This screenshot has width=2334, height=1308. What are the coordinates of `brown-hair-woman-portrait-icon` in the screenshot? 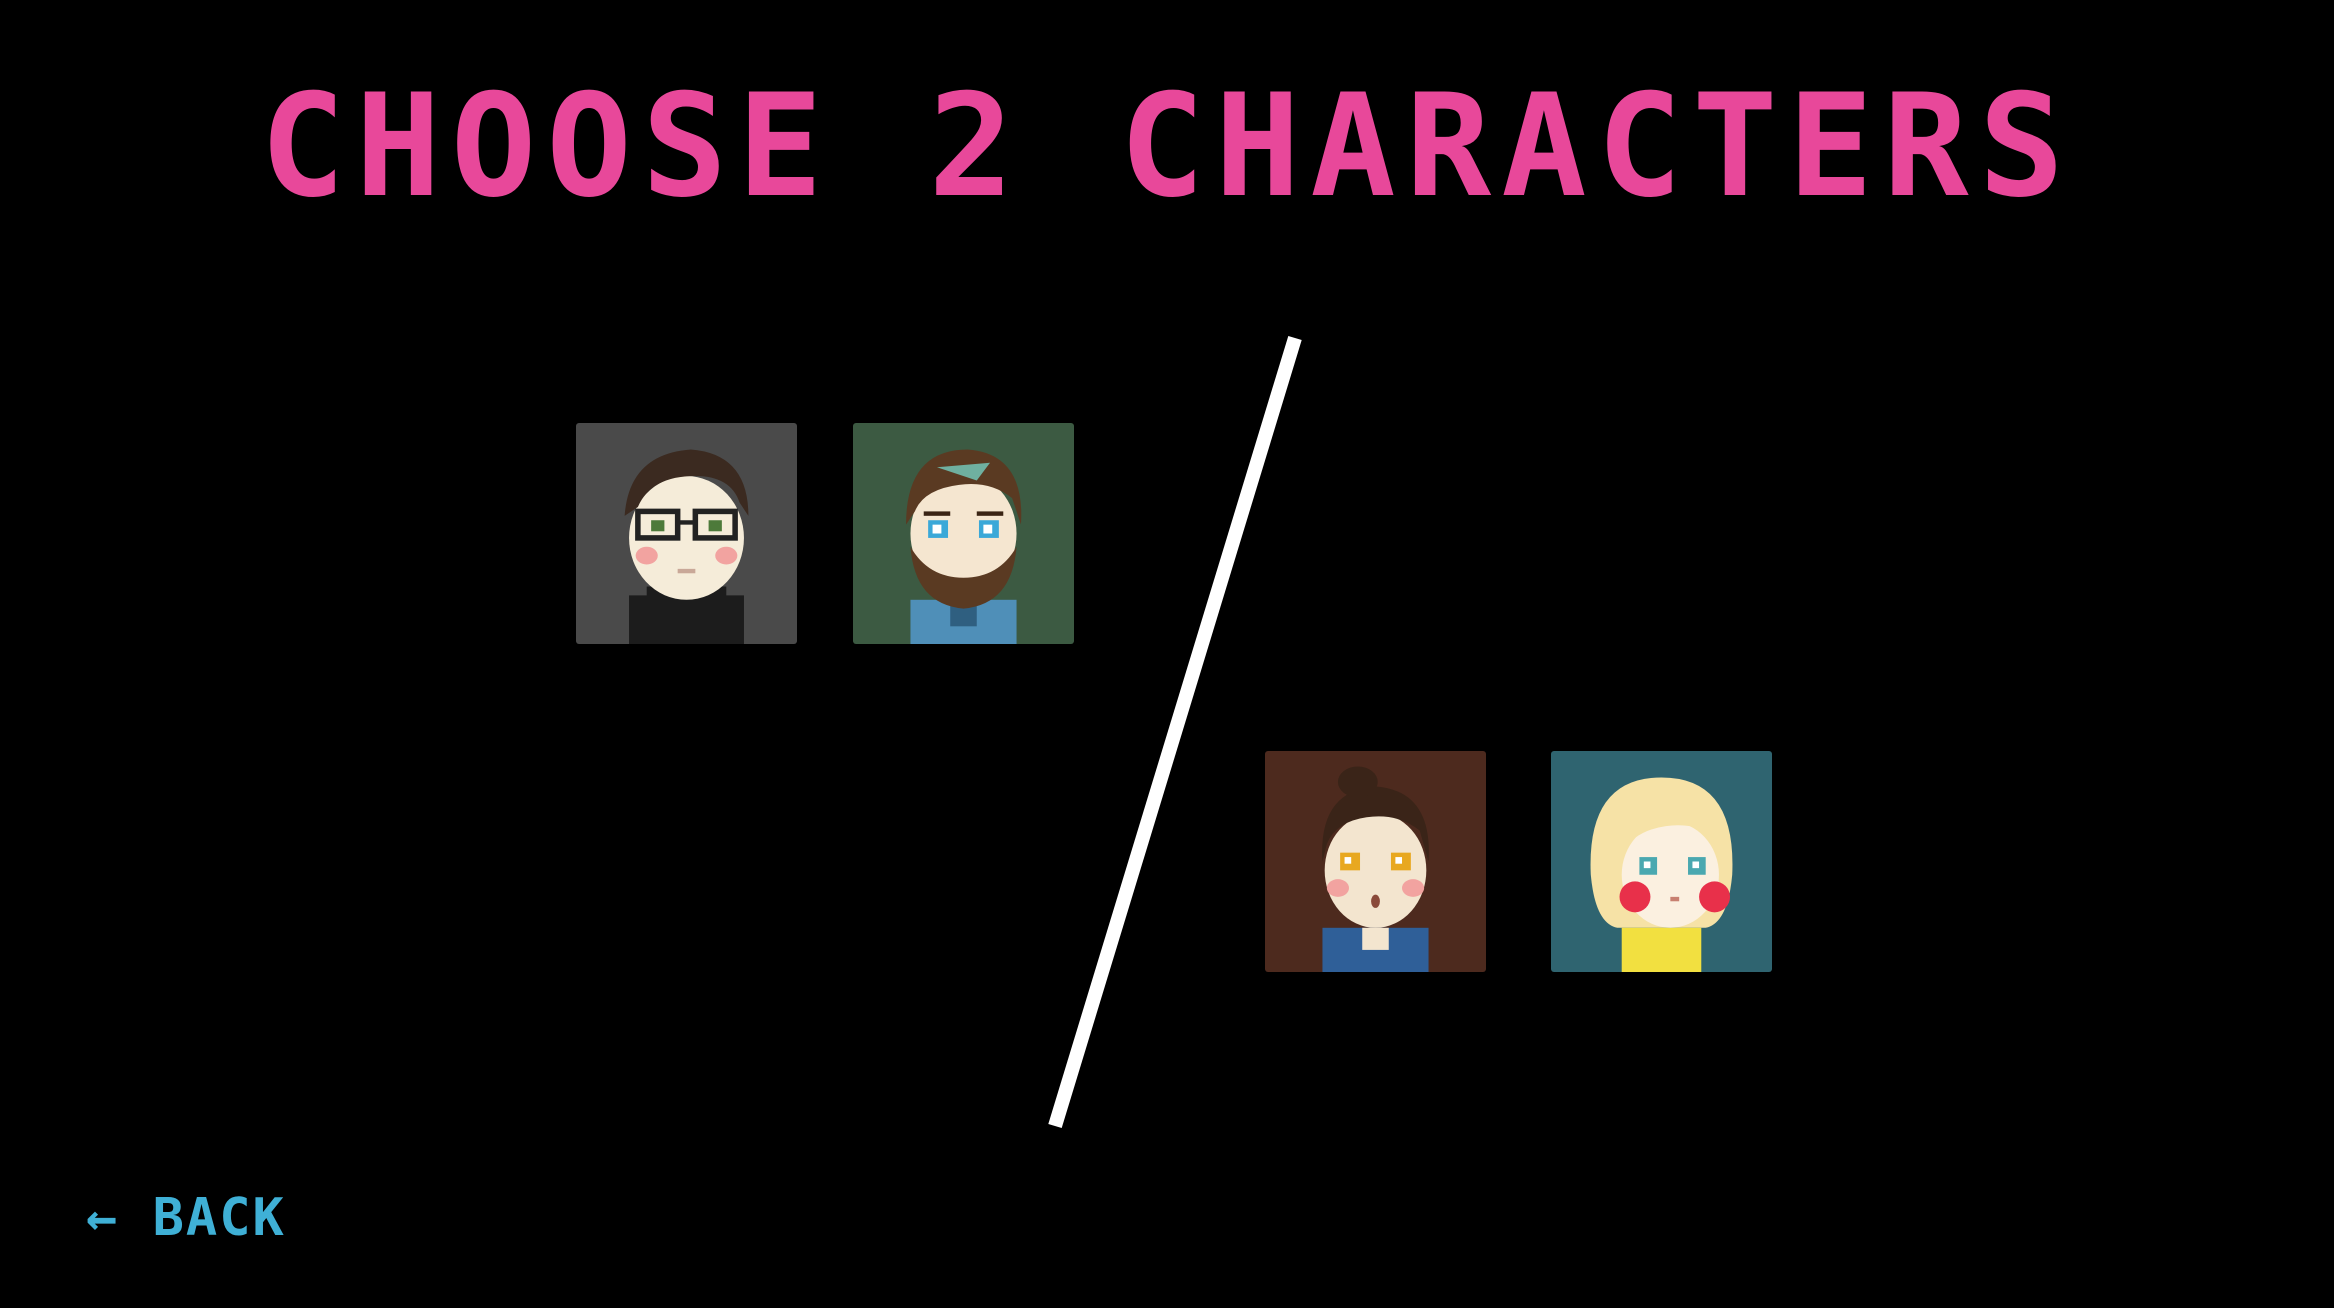 It's located at (1375, 861).